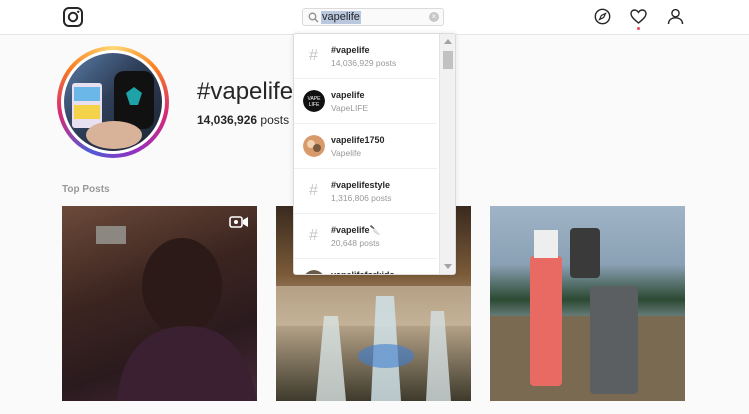  I want to click on suggestion-title: #vapelife, so click(350, 50).